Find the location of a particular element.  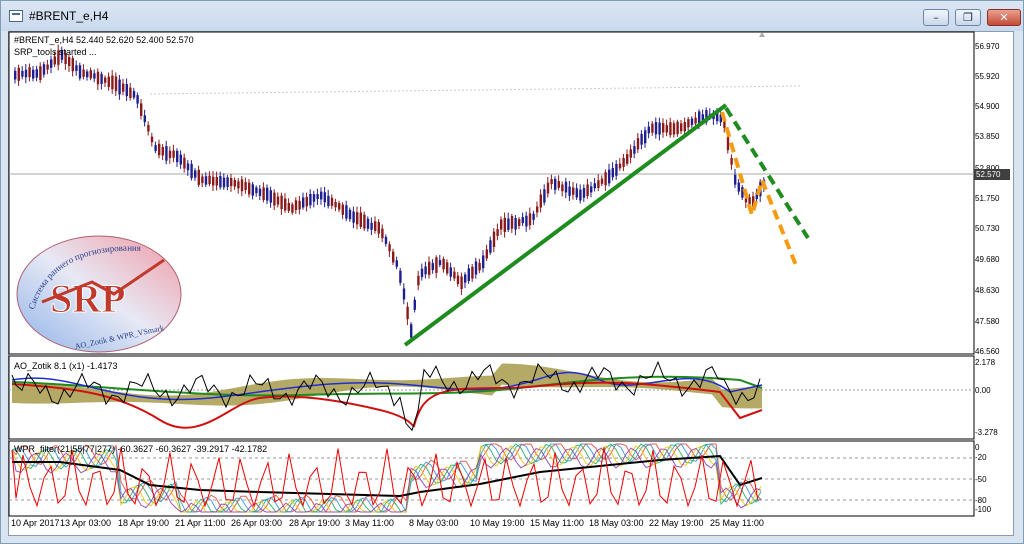

ao-indicator is located at coordinates (387, 396).